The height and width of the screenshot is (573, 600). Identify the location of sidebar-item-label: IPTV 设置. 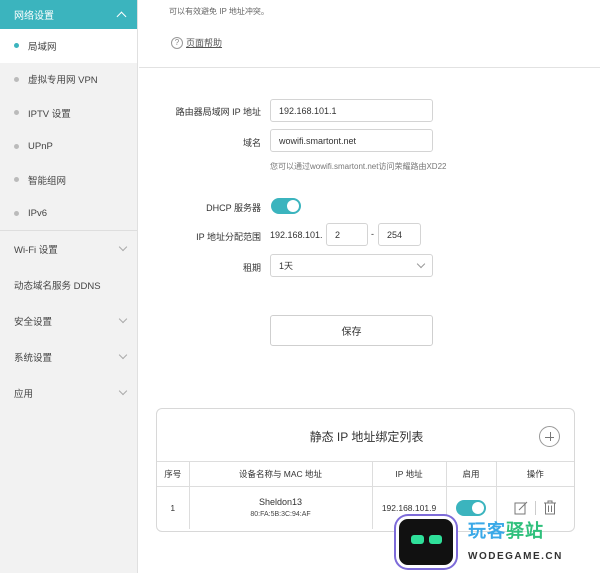
(49, 114).